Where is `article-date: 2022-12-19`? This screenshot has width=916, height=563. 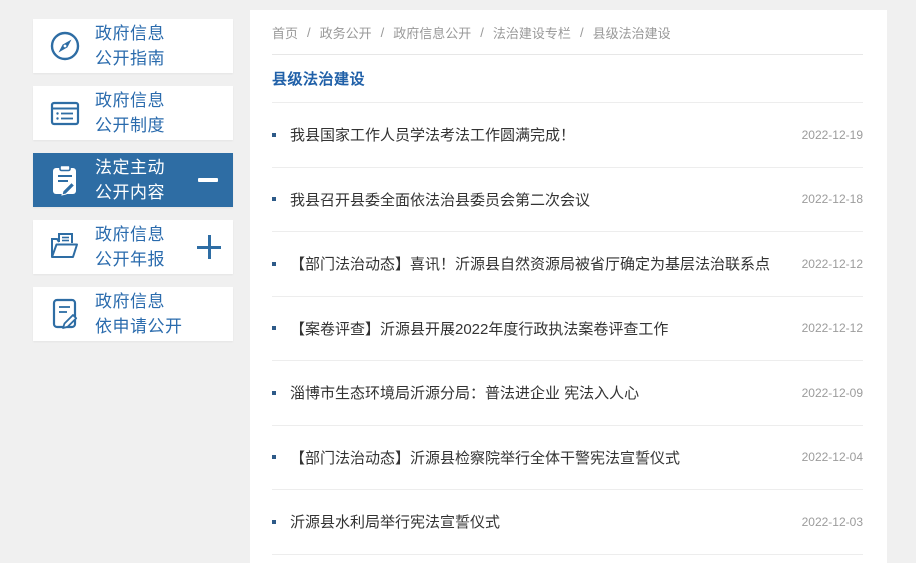
article-date: 2022-12-19 is located at coordinates (832, 134).